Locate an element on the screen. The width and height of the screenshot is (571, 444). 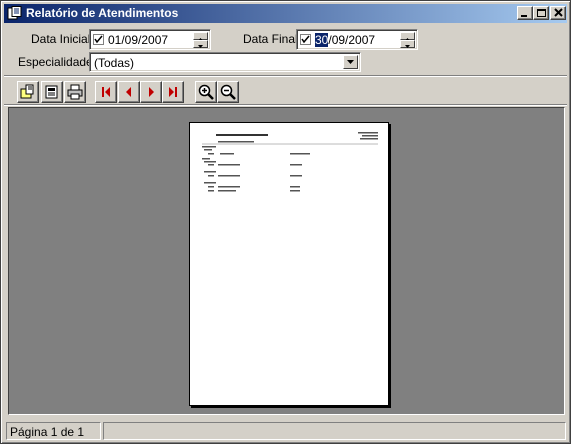
previous-page-button is located at coordinates (129, 92).